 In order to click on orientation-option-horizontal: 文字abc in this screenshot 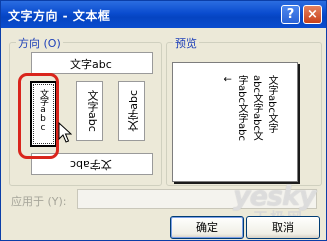, I will do `click(92, 63)`.